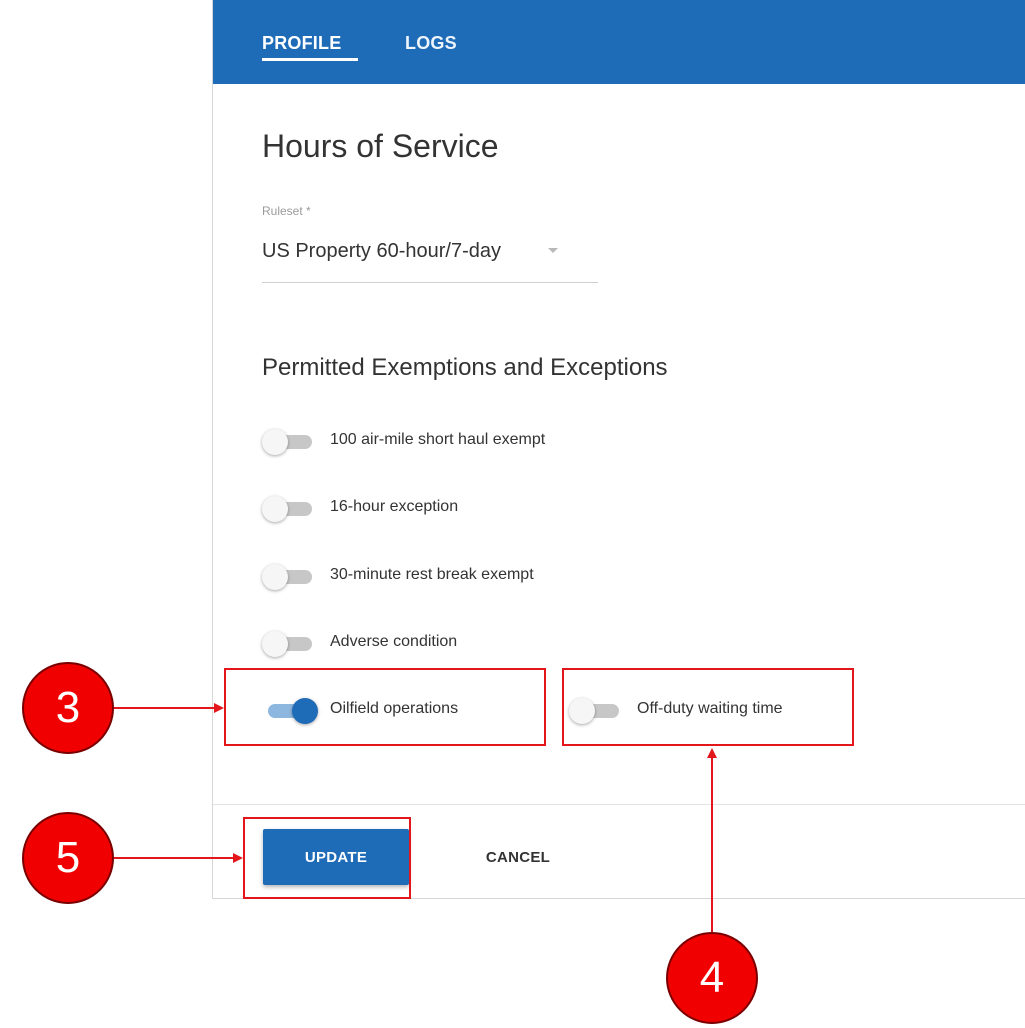 Image resolution: width=1025 pixels, height=1028 pixels. What do you see at coordinates (68, 858) in the screenshot?
I see `callout-5: 5` at bounding box center [68, 858].